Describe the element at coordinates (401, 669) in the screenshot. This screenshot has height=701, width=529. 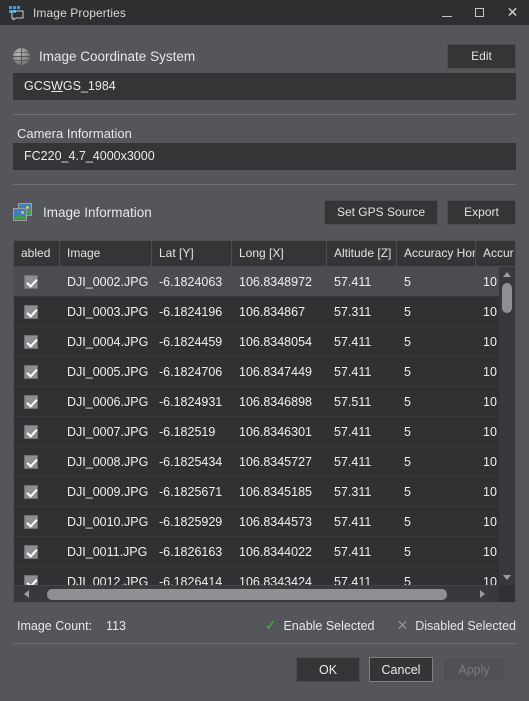
I see `cancel-button: Cancel` at that location.